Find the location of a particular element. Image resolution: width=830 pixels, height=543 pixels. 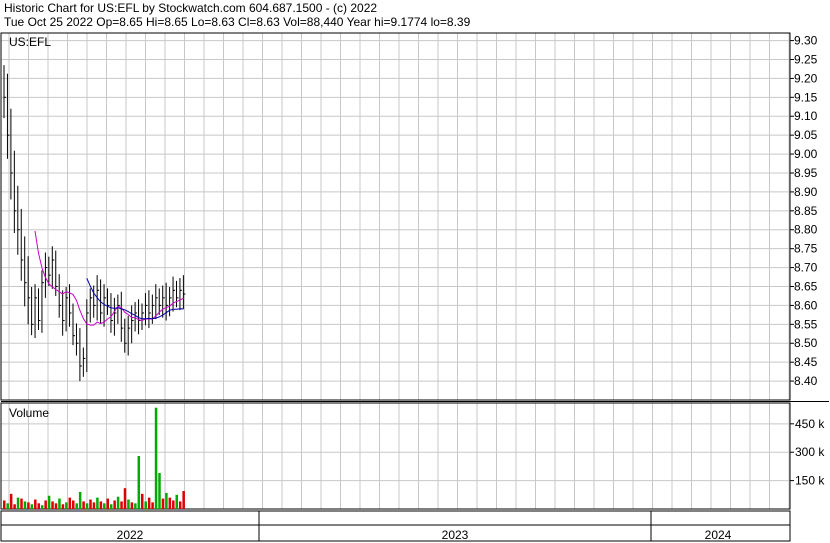

volume-axis: 150 k 300 k 450 k is located at coordinates (807, 452).